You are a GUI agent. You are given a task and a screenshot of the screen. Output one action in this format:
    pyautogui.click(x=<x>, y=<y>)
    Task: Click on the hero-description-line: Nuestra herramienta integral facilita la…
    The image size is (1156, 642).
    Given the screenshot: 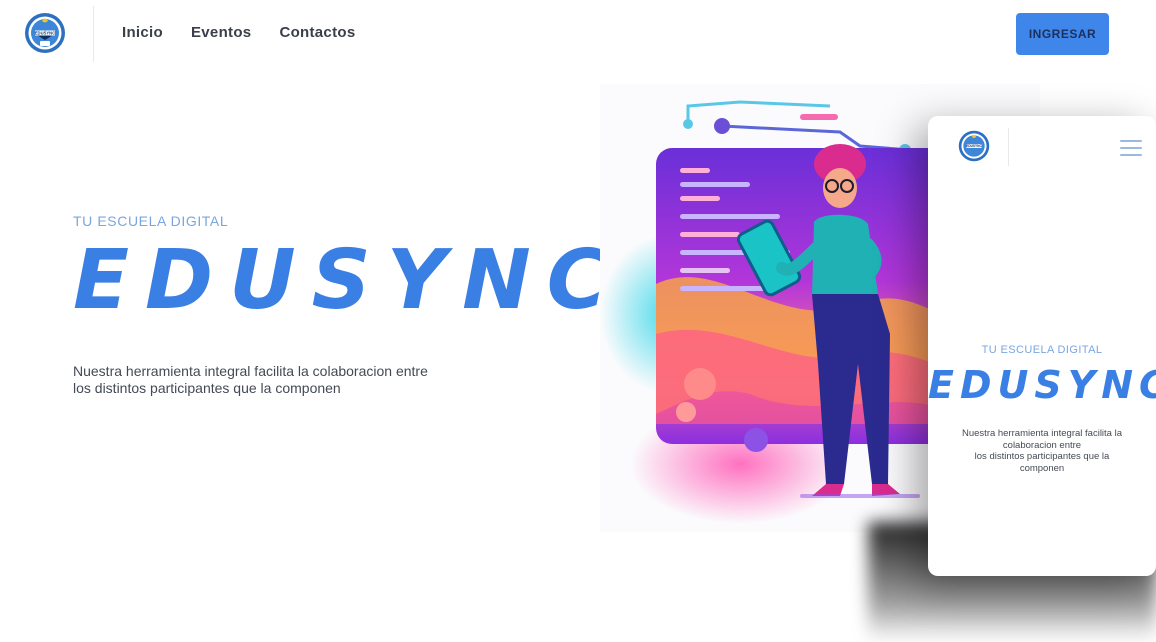 What is the action you would take?
    pyautogui.click(x=250, y=371)
    